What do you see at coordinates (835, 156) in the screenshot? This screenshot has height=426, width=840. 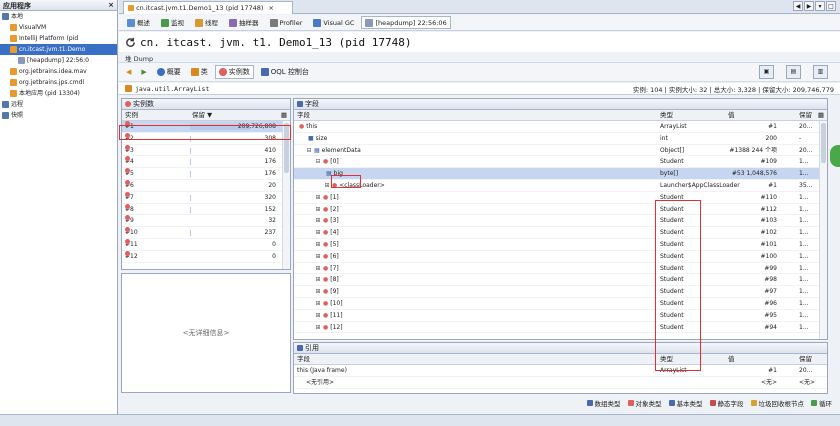 I see `side-add-button` at bounding box center [835, 156].